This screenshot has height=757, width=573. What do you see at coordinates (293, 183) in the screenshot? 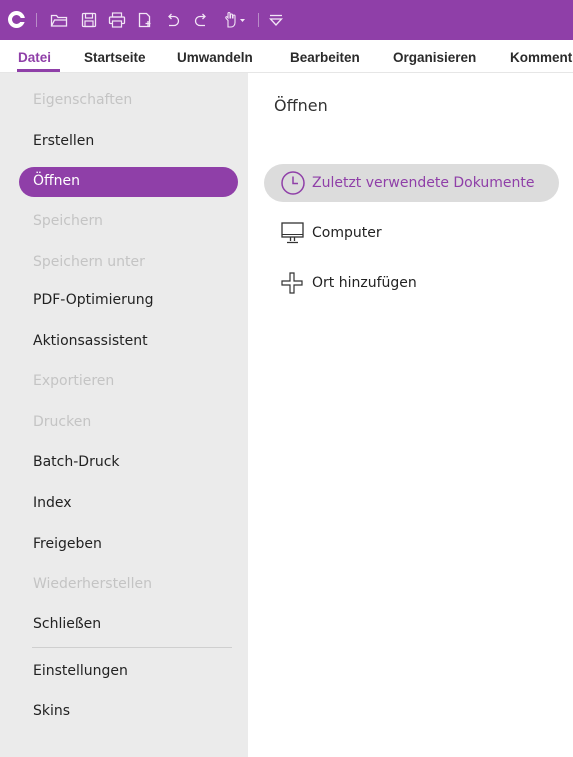
I see `clock-icon` at bounding box center [293, 183].